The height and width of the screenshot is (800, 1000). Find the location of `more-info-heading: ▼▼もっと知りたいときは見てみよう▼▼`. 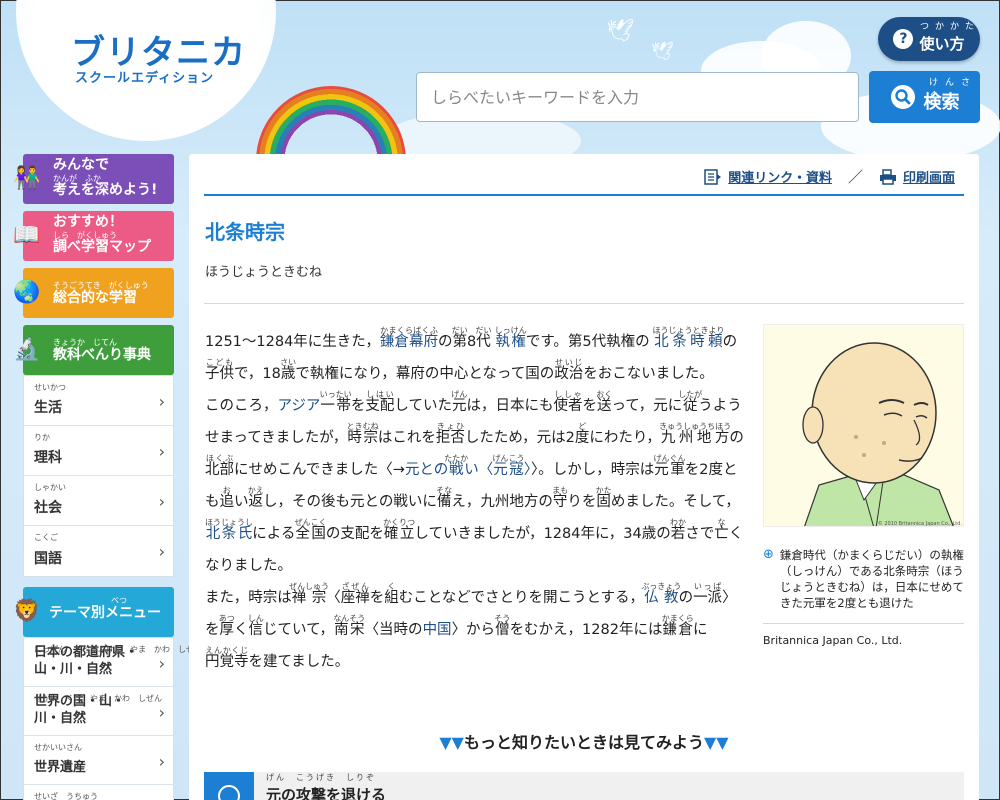

more-info-heading: ▼▼もっと知りたいときは見てみよう▼▼ is located at coordinates (584, 741).